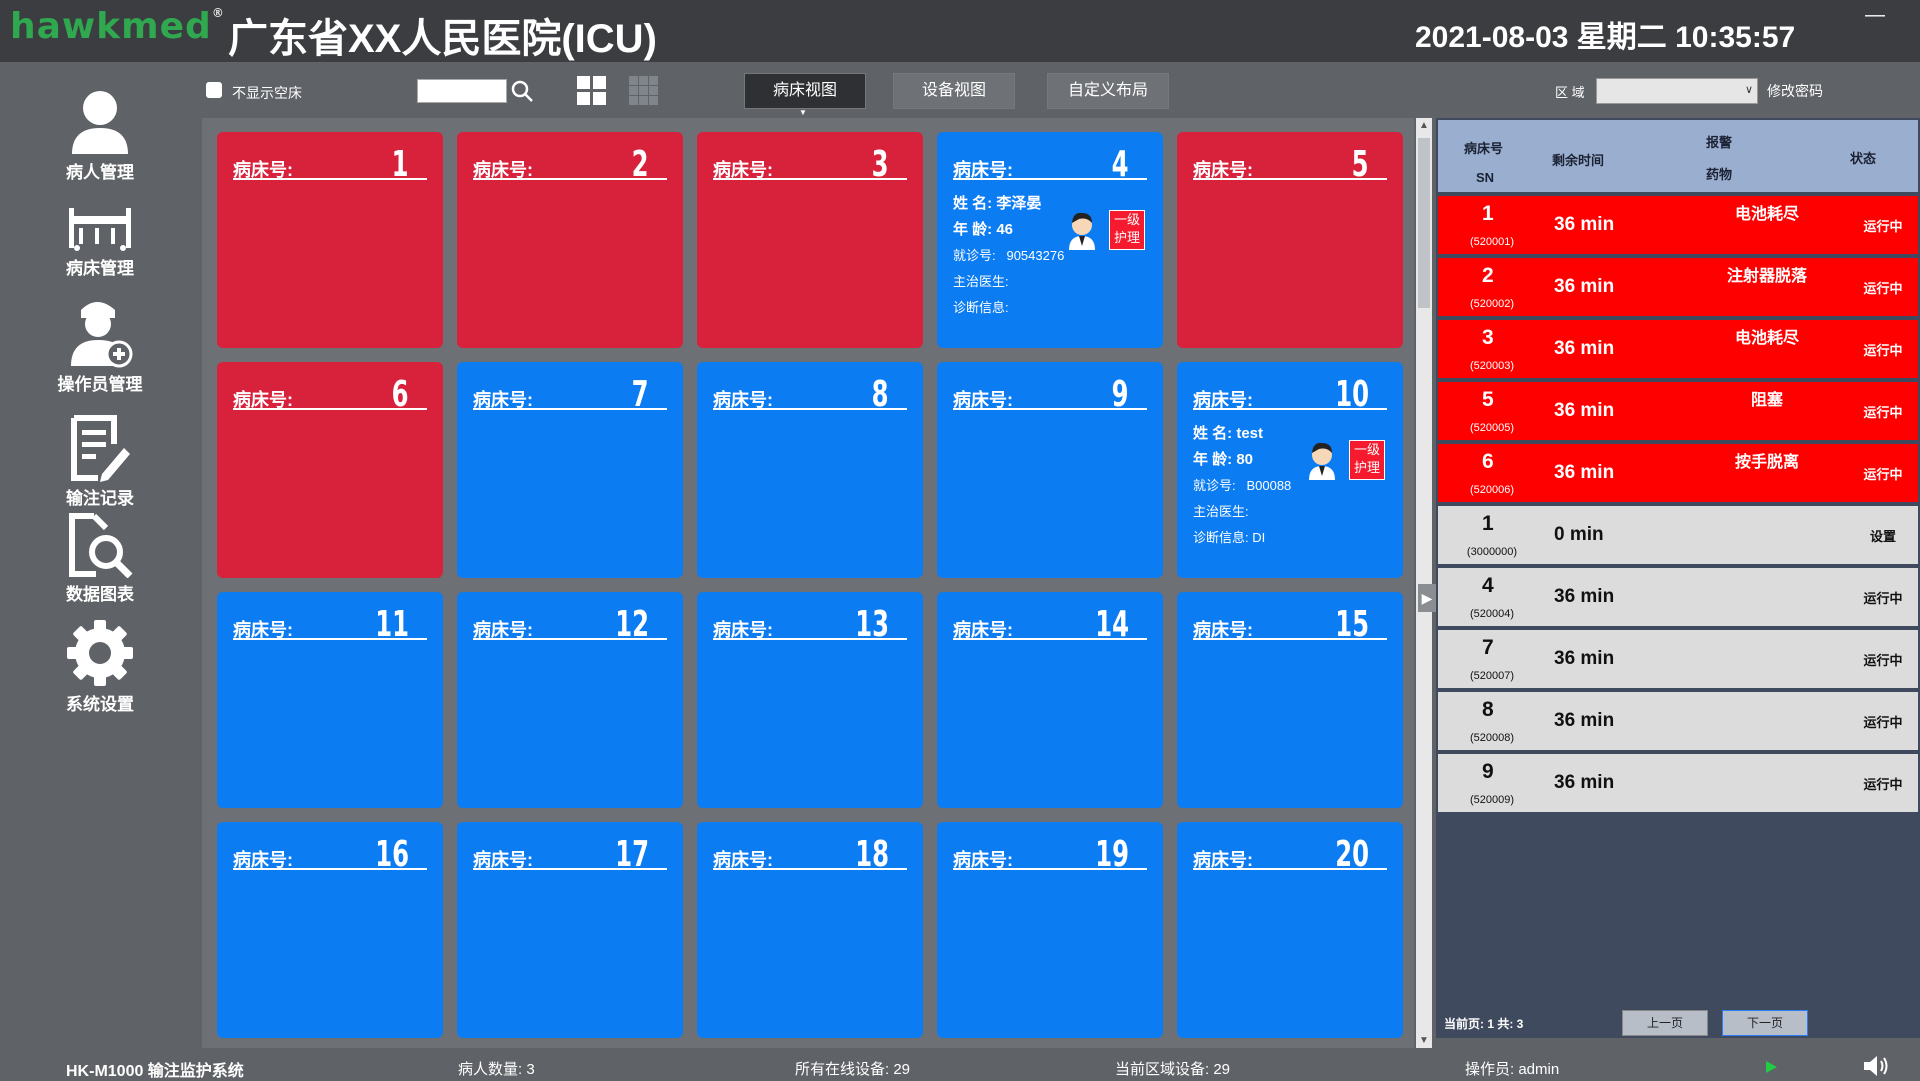  What do you see at coordinates (101, 545) in the screenshot?
I see `data-search-icon` at bounding box center [101, 545].